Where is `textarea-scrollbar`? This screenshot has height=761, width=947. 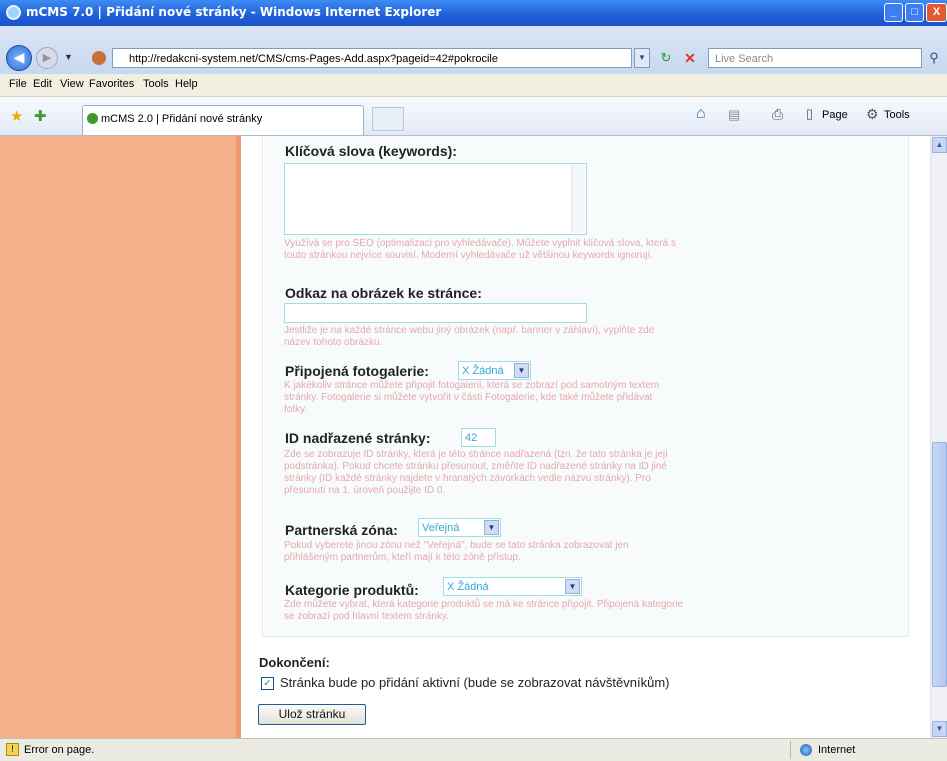
textarea-scrollbar is located at coordinates (578, 199).